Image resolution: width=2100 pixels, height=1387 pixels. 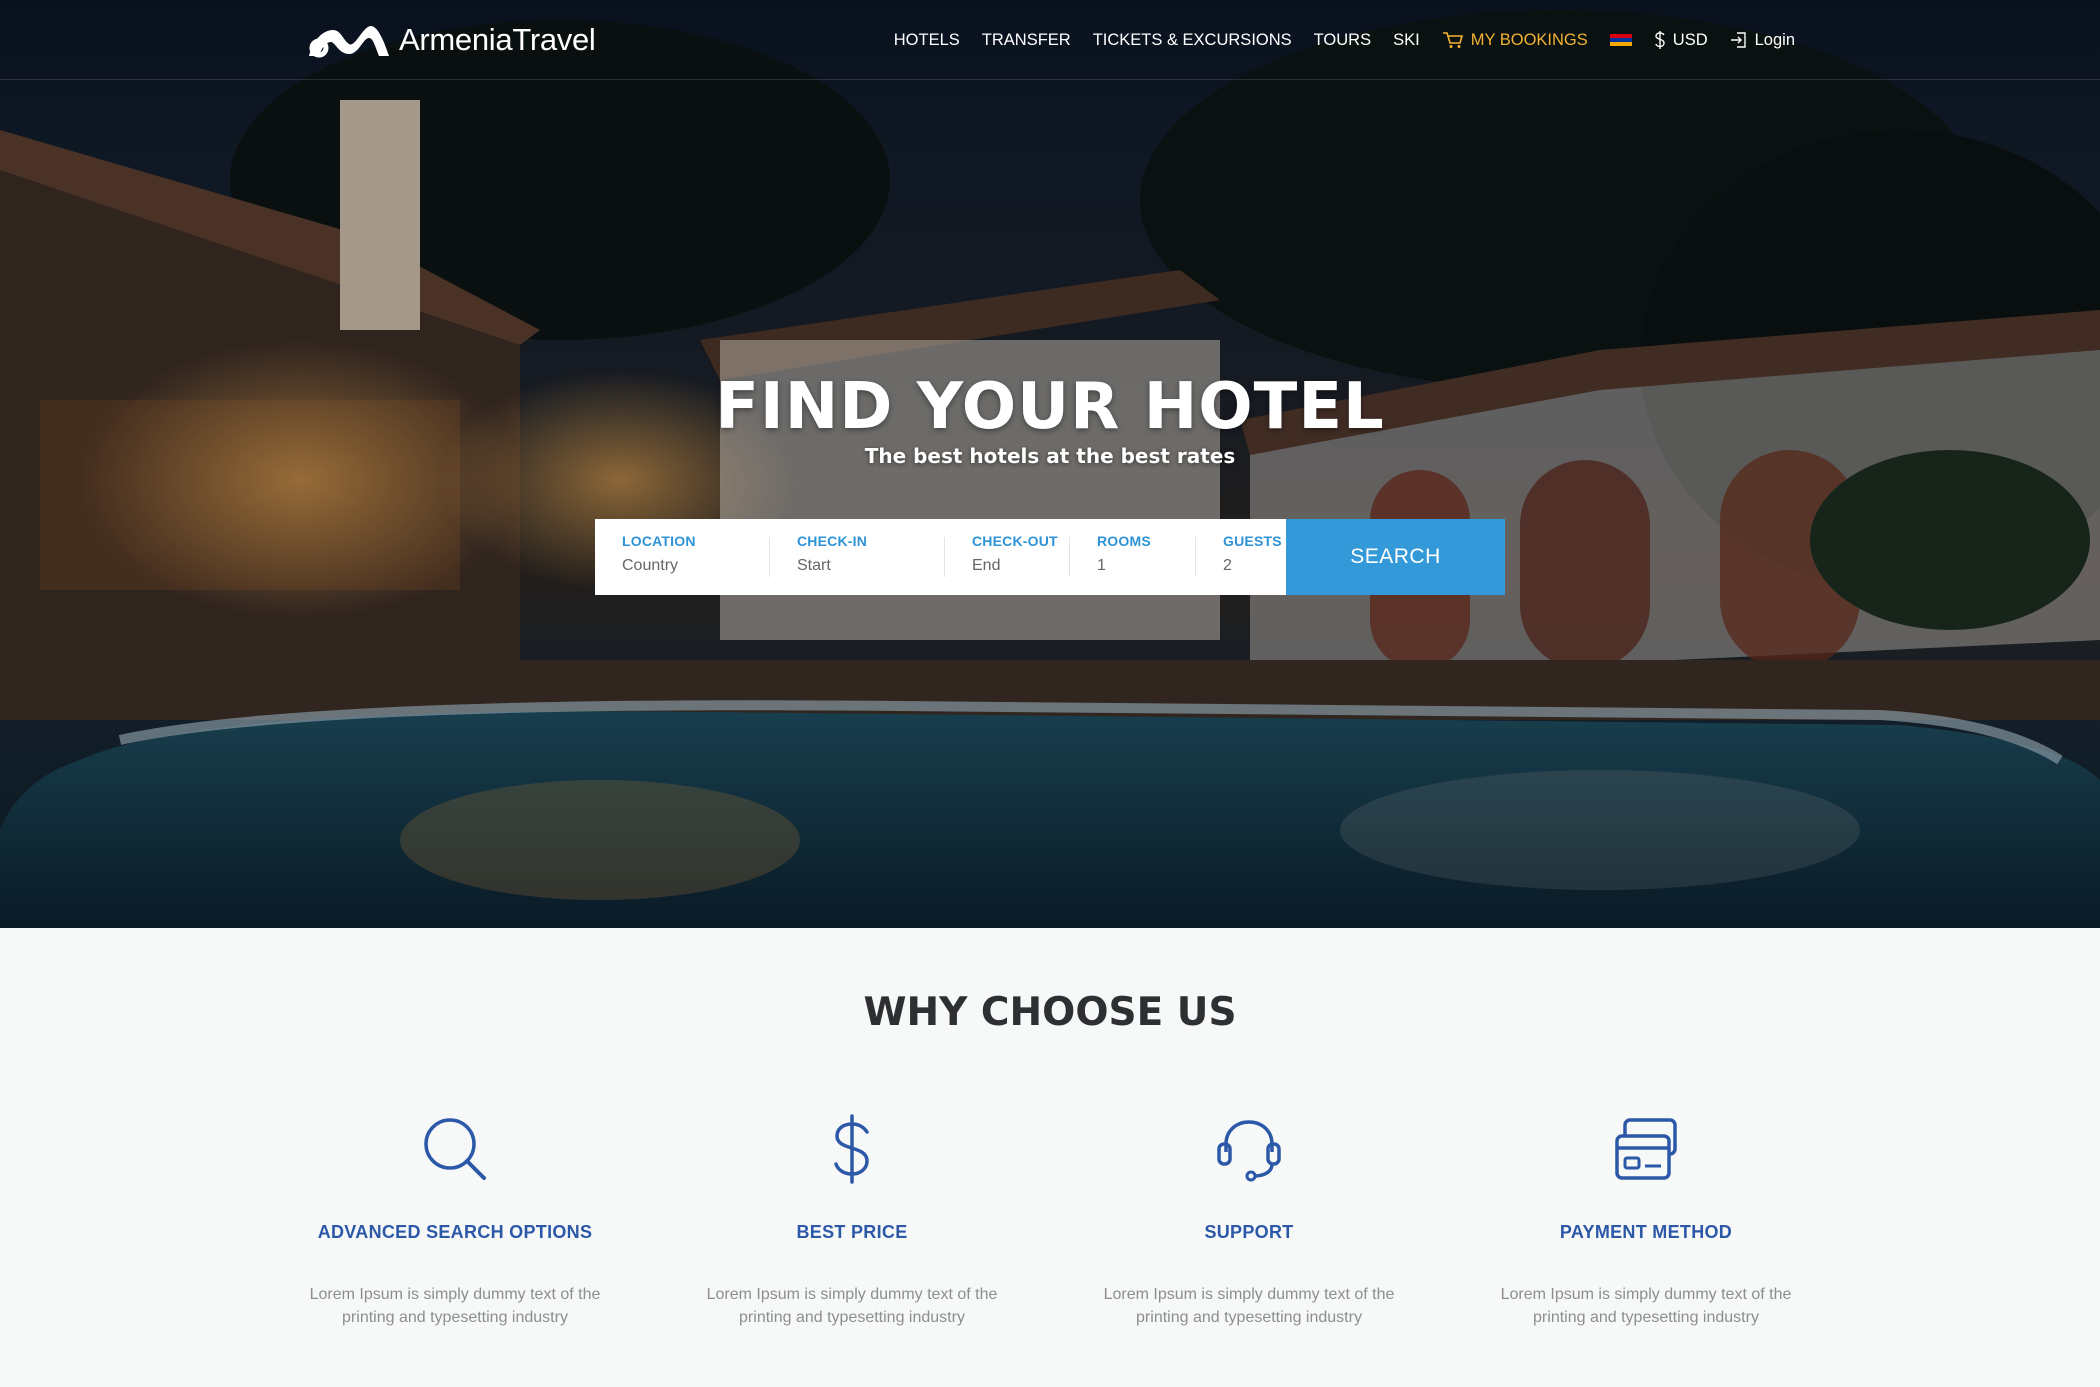 I want to click on guests-label: GUESTS, so click(x=1252, y=541).